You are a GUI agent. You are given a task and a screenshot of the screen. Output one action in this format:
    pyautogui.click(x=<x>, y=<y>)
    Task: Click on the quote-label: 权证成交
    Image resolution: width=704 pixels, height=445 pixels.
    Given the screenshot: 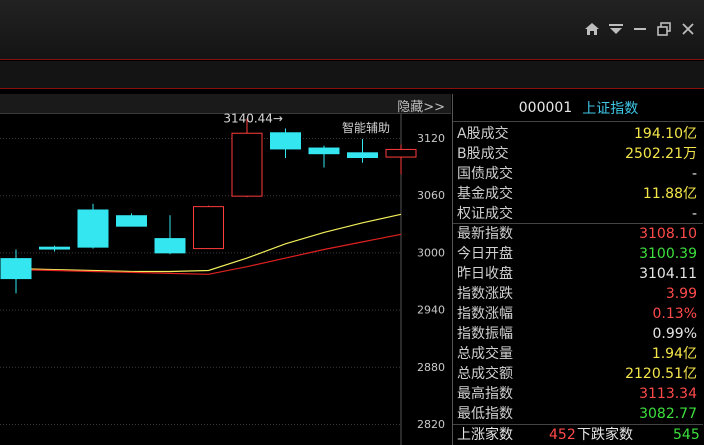 What is the action you would take?
    pyautogui.click(x=485, y=214)
    